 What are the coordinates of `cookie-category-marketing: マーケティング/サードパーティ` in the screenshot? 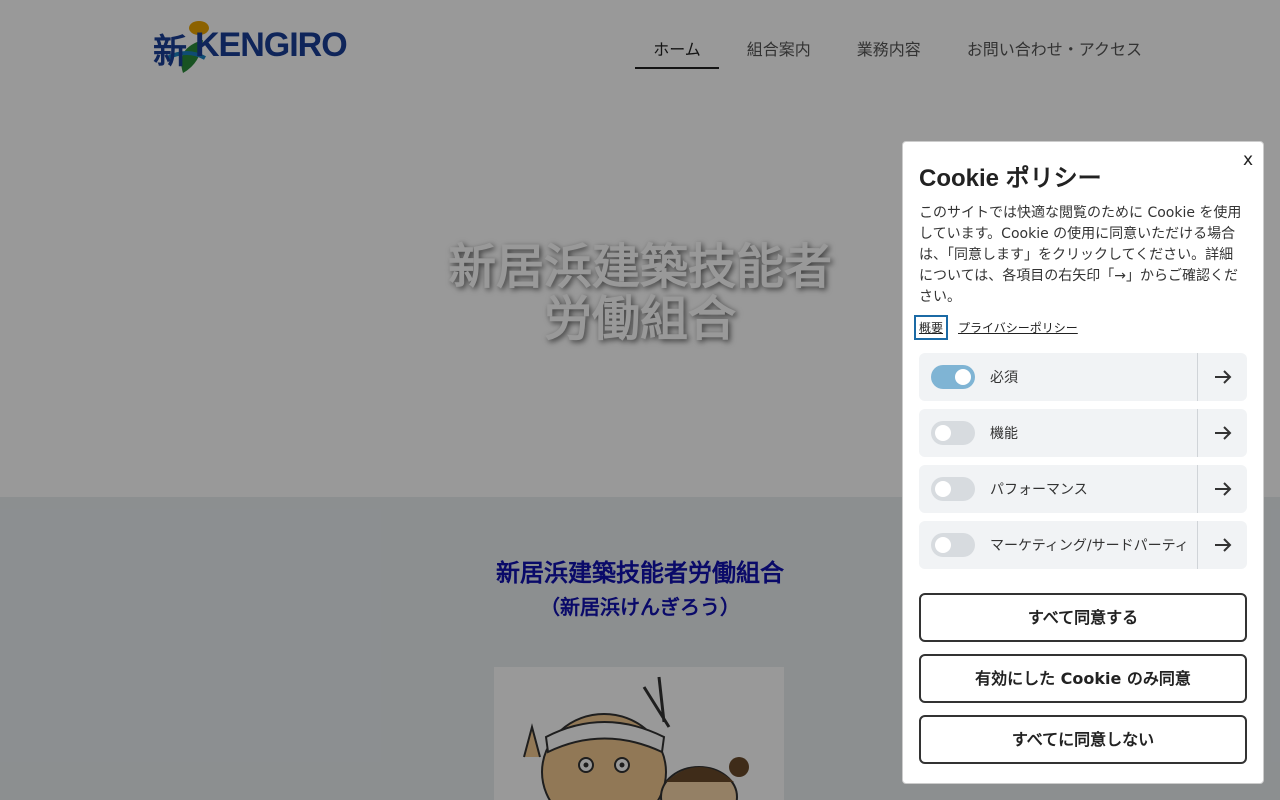 It's located at (1083, 545).